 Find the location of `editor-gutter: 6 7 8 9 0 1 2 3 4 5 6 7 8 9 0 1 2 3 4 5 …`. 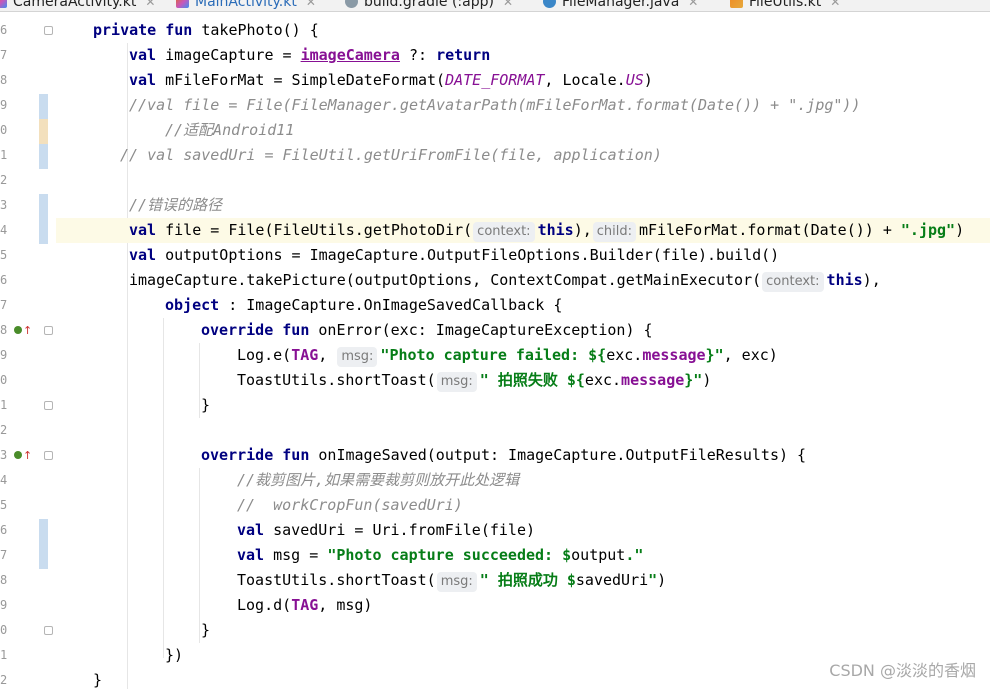

editor-gutter: 6 7 8 9 0 1 2 3 4 5 6 7 8 9 0 1 2 3 4 5 … is located at coordinates (28, 350).